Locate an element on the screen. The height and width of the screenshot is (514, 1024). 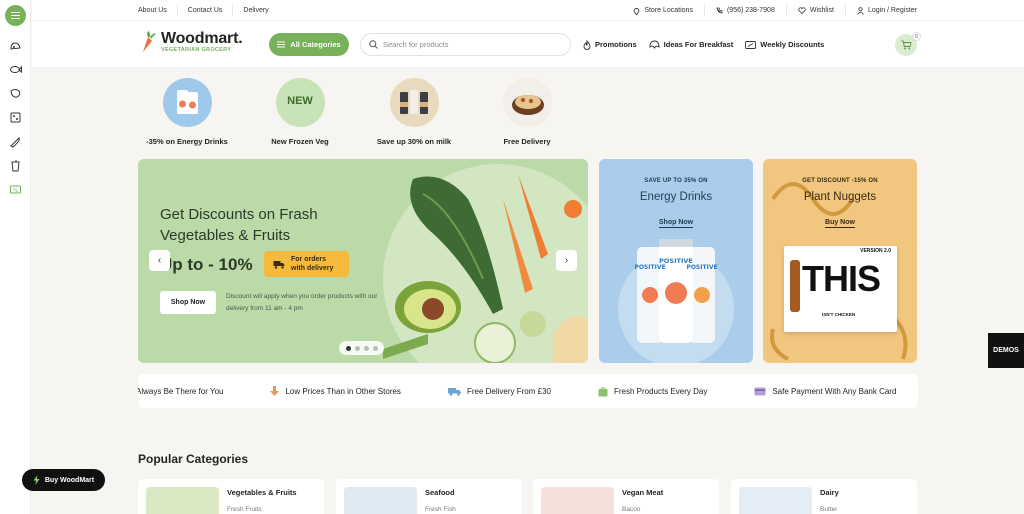
login-register-link: Login / Register is located at coordinates (881, 10).